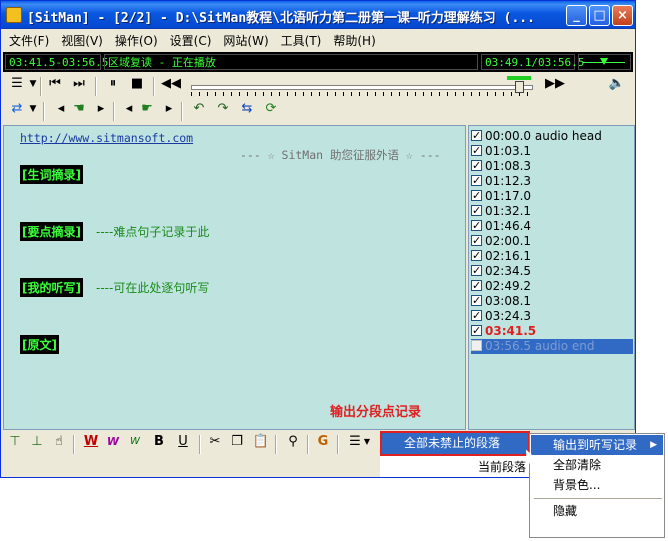 Image resolution: width=668 pixels, height=541 pixels. What do you see at coordinates (599, 15) in the screenshot?
I see `maximize-button: □` at bounding box center [599, 15].